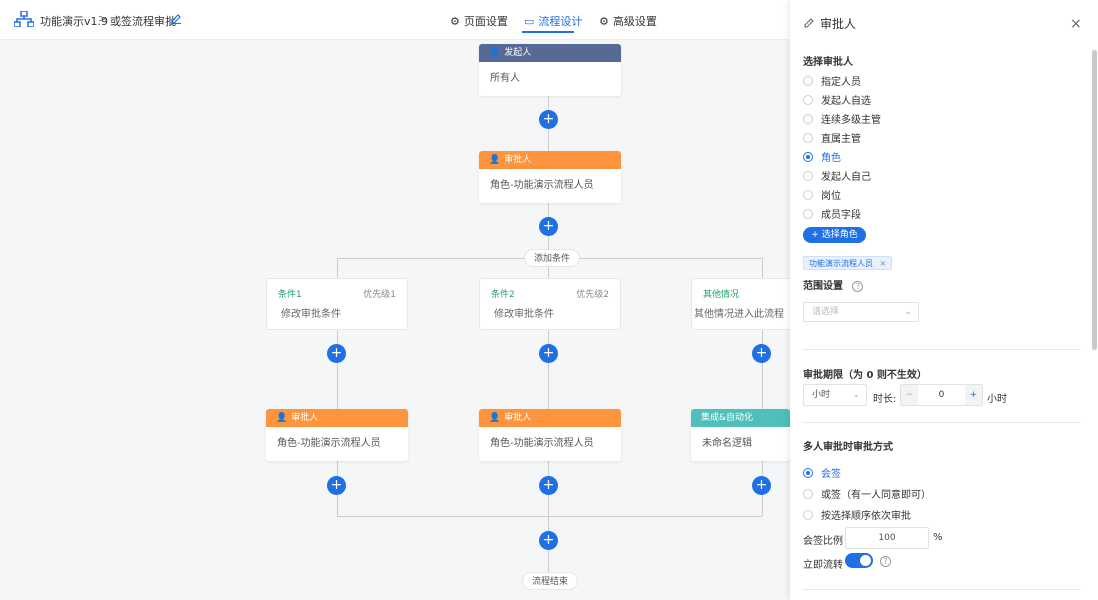  I want to click on duration-stepper: − 0 +, so click(941, 395).